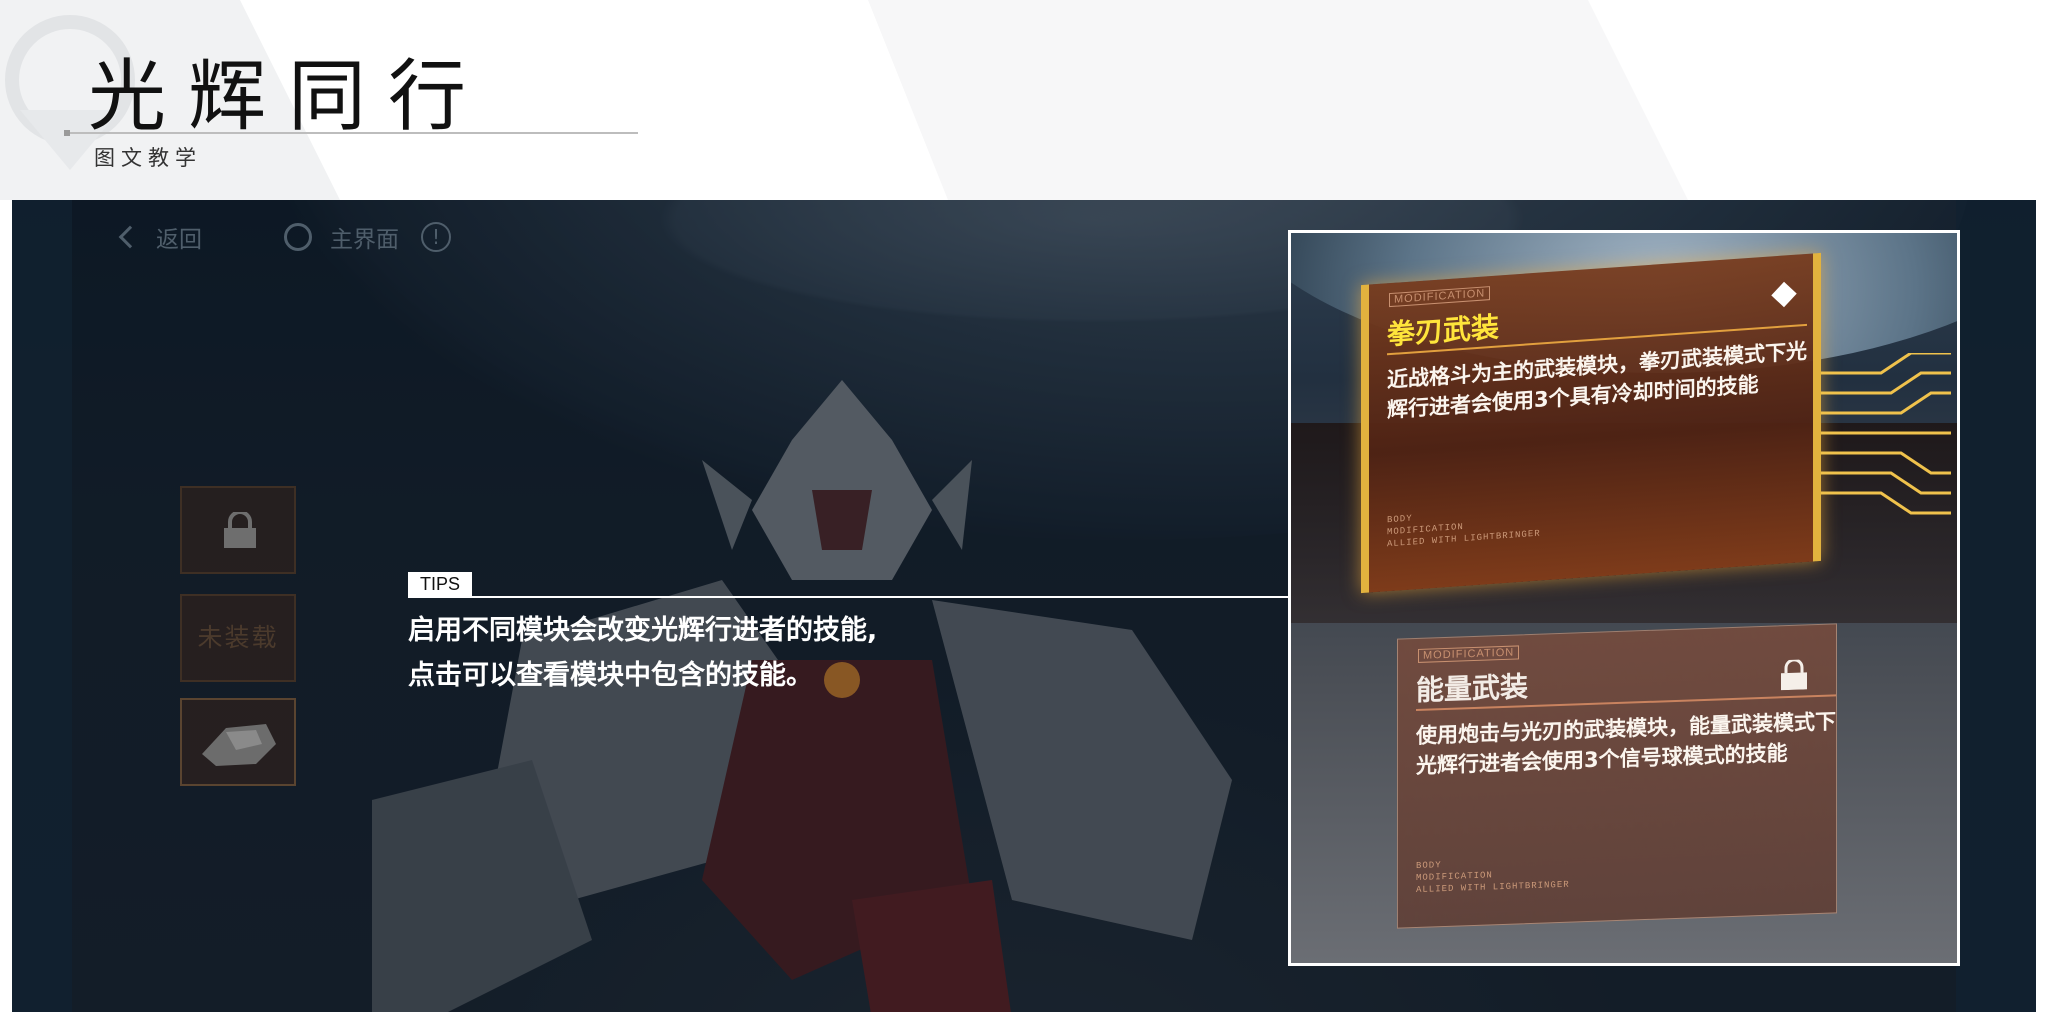 The height and width of the screenshot is (1024, 2048). I want to click on slot-empty-label: 未装载, so click(238, 637).